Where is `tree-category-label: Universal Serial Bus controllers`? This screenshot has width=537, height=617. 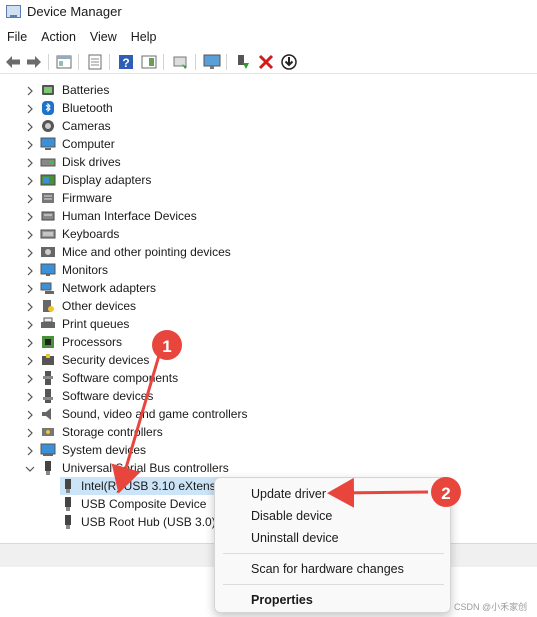 tree-category-label: Universal Serial Bus controllers is located at coordinates (145, 468).